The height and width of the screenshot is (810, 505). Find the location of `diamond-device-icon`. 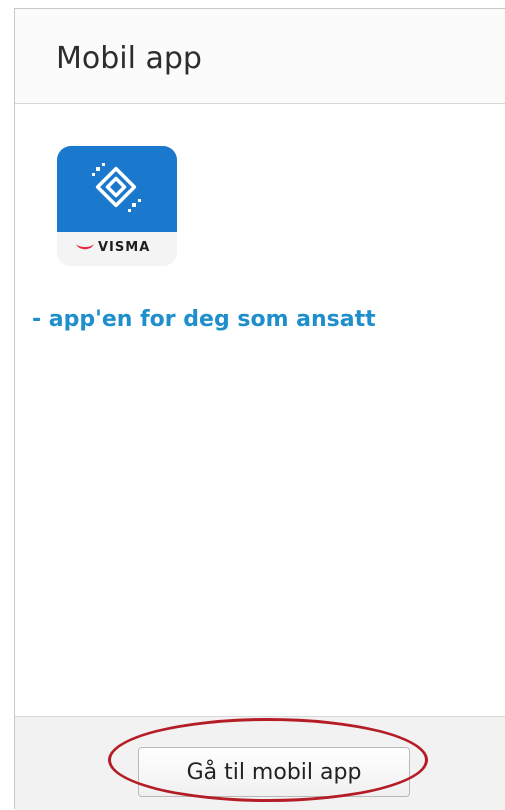

diamond-device-icon is located at coordinates (116, 187).